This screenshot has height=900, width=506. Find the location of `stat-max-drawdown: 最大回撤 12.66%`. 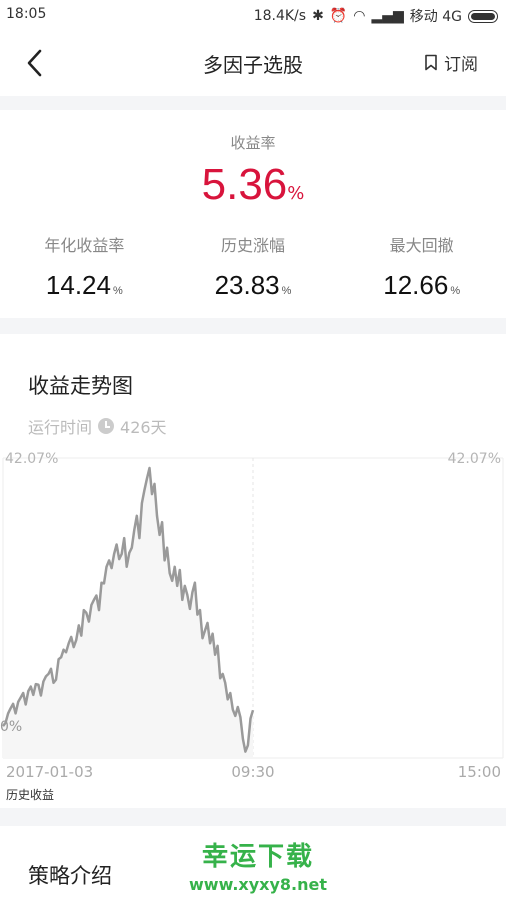

stat-max-drawdown: 最大回撤 12.66% is located at coordinates (421, 266).